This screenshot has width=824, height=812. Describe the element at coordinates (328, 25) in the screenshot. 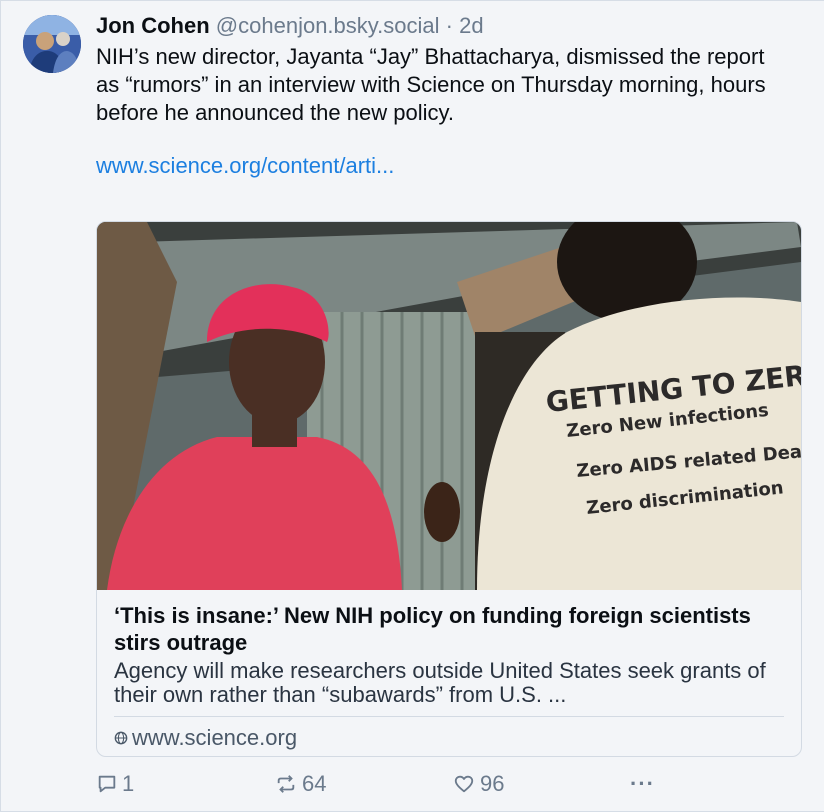

I see `author-handle: @cohenjon.bsky.social` at that location.